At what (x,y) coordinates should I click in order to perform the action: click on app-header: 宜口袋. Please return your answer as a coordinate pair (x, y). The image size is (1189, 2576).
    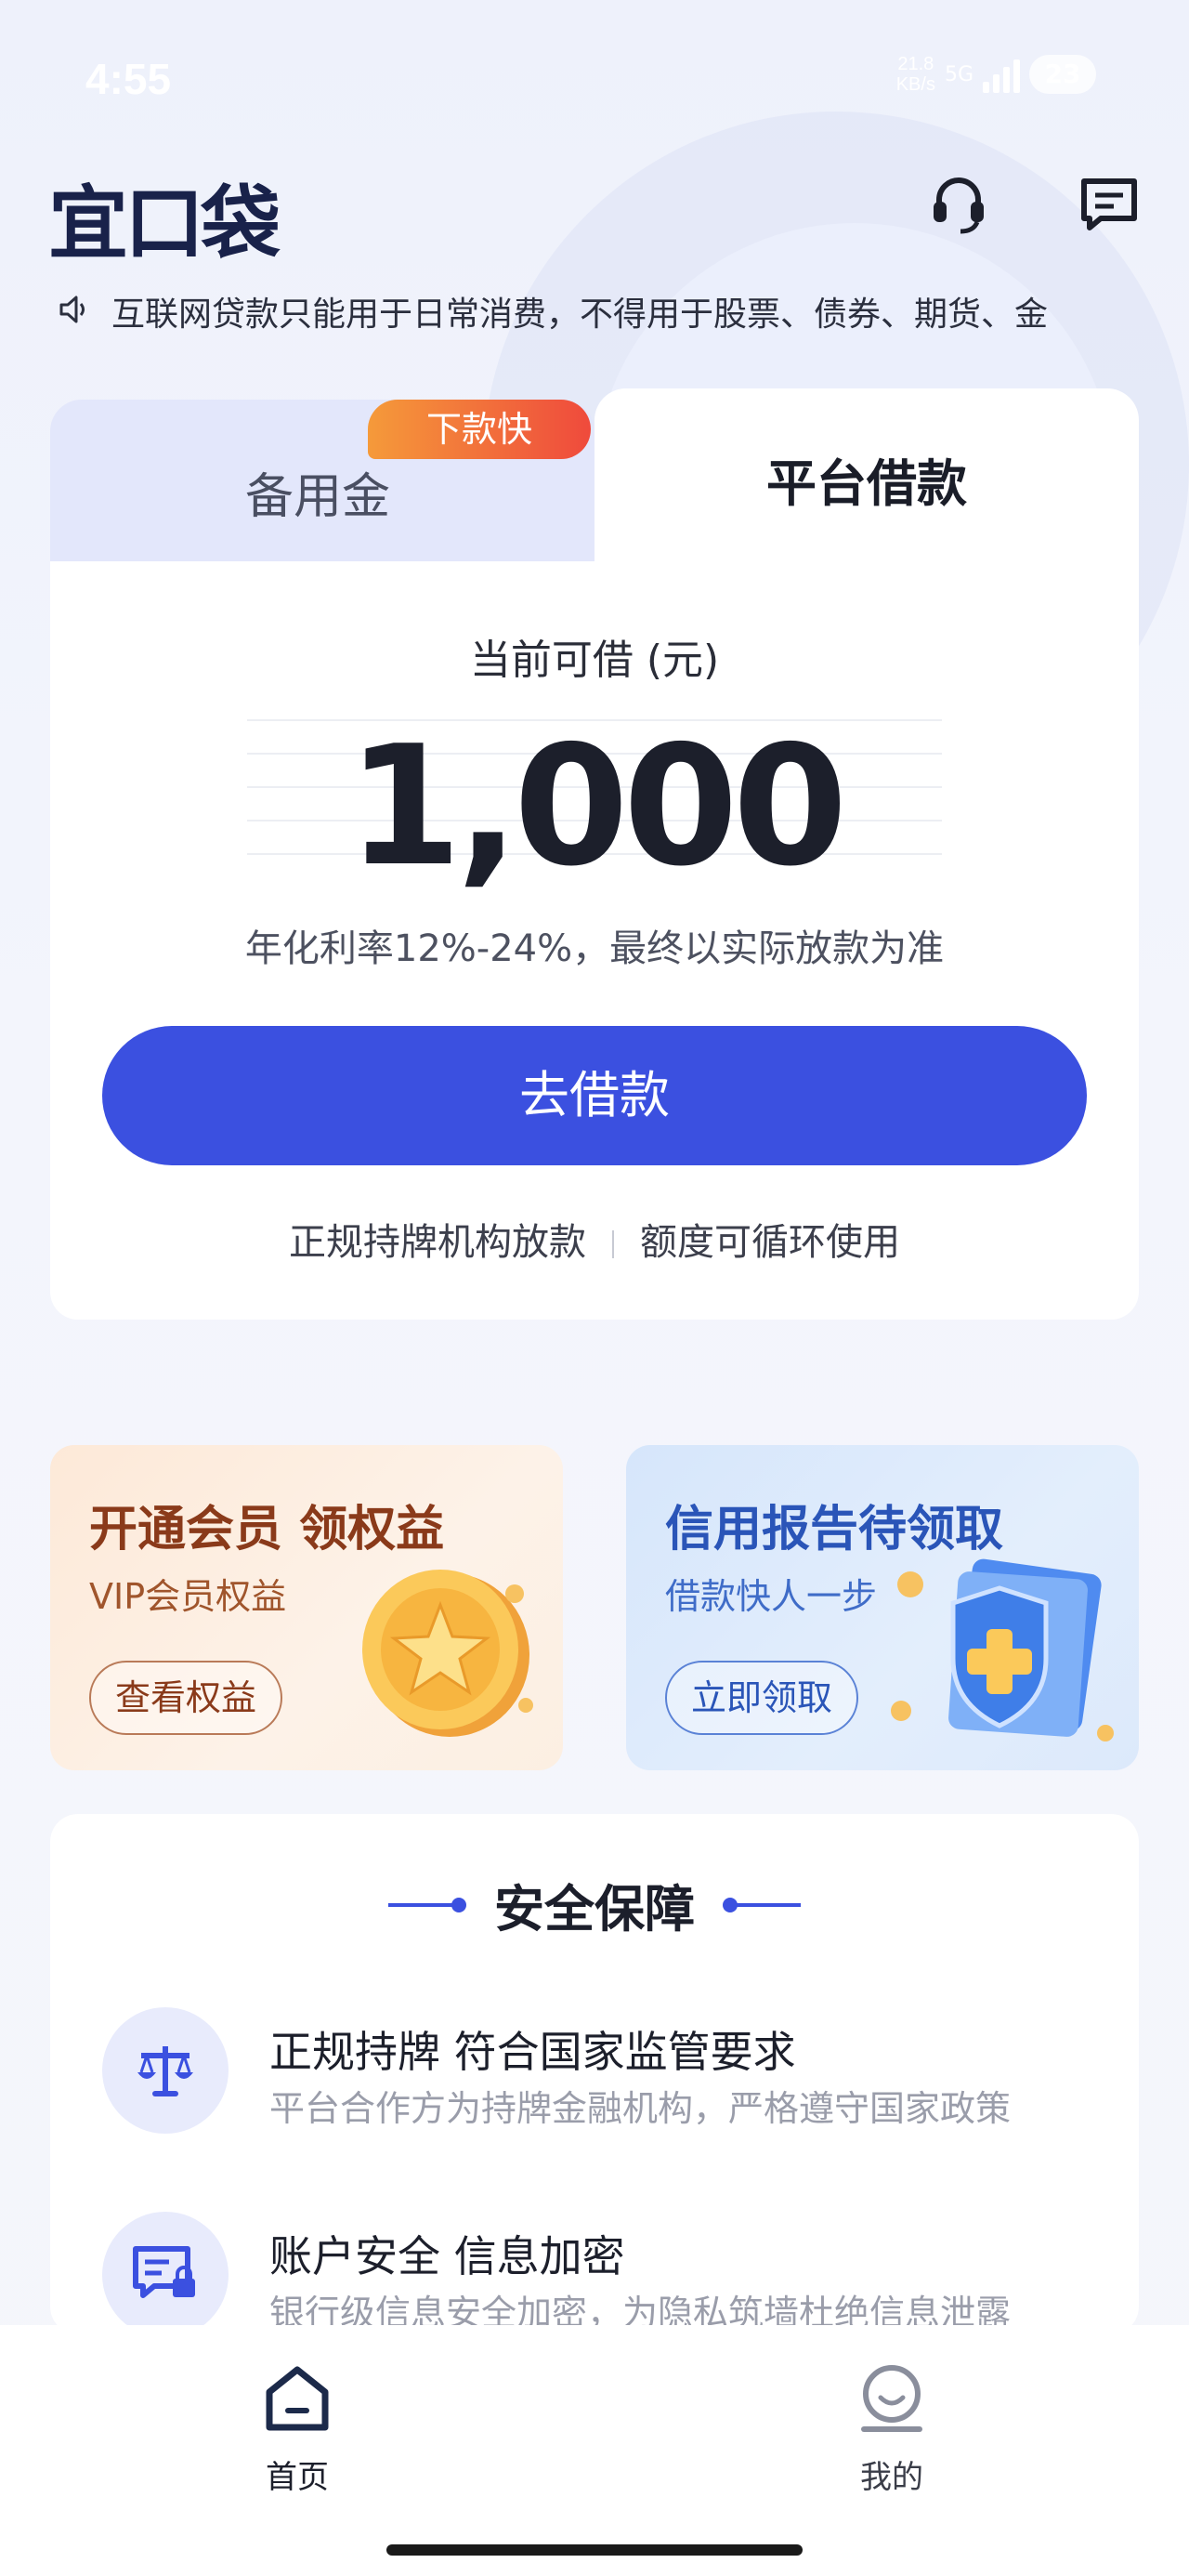
    Looking at the image, I should click on (597, 214).